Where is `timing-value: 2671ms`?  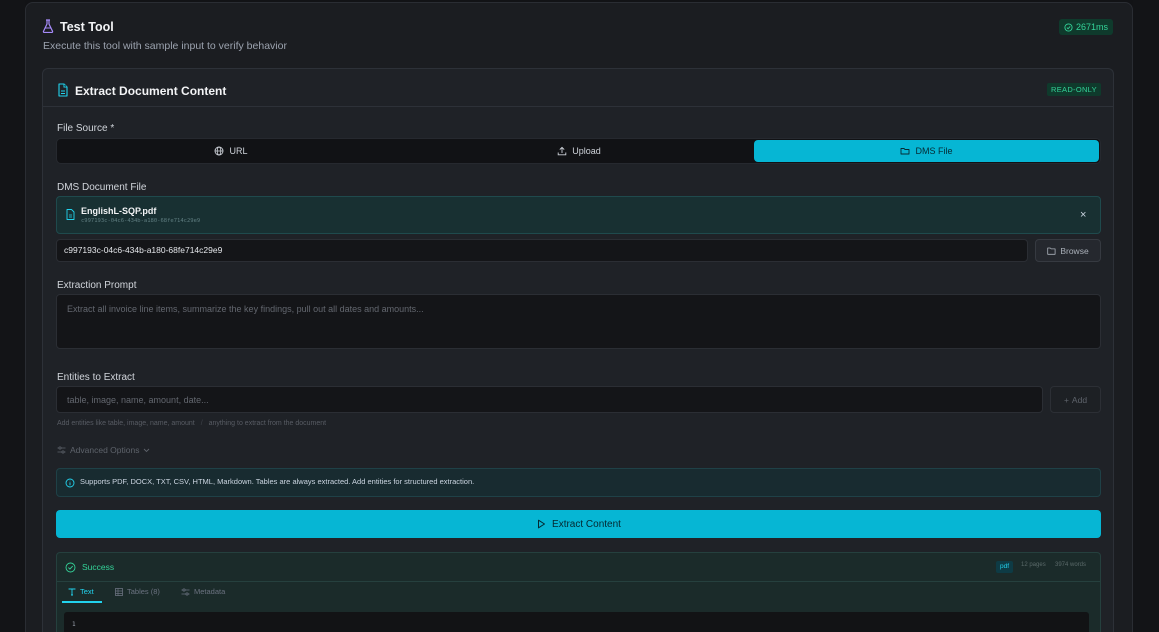
timing-value: 2671ms is located at coordinates (1092, 27).